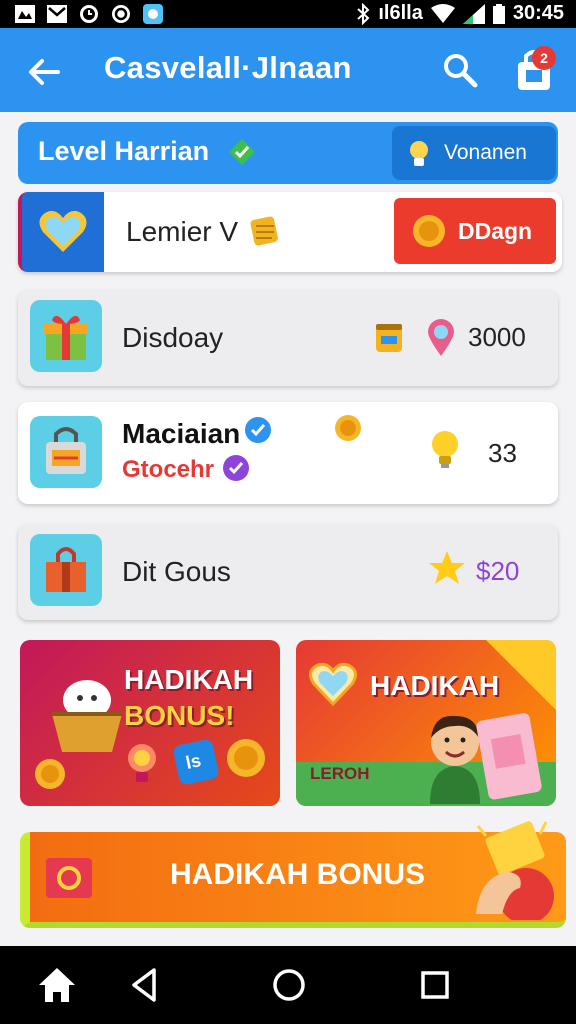  I want to click on promo-banner-bonus: HADIKAH BONUS! ls, so click(150, 723).